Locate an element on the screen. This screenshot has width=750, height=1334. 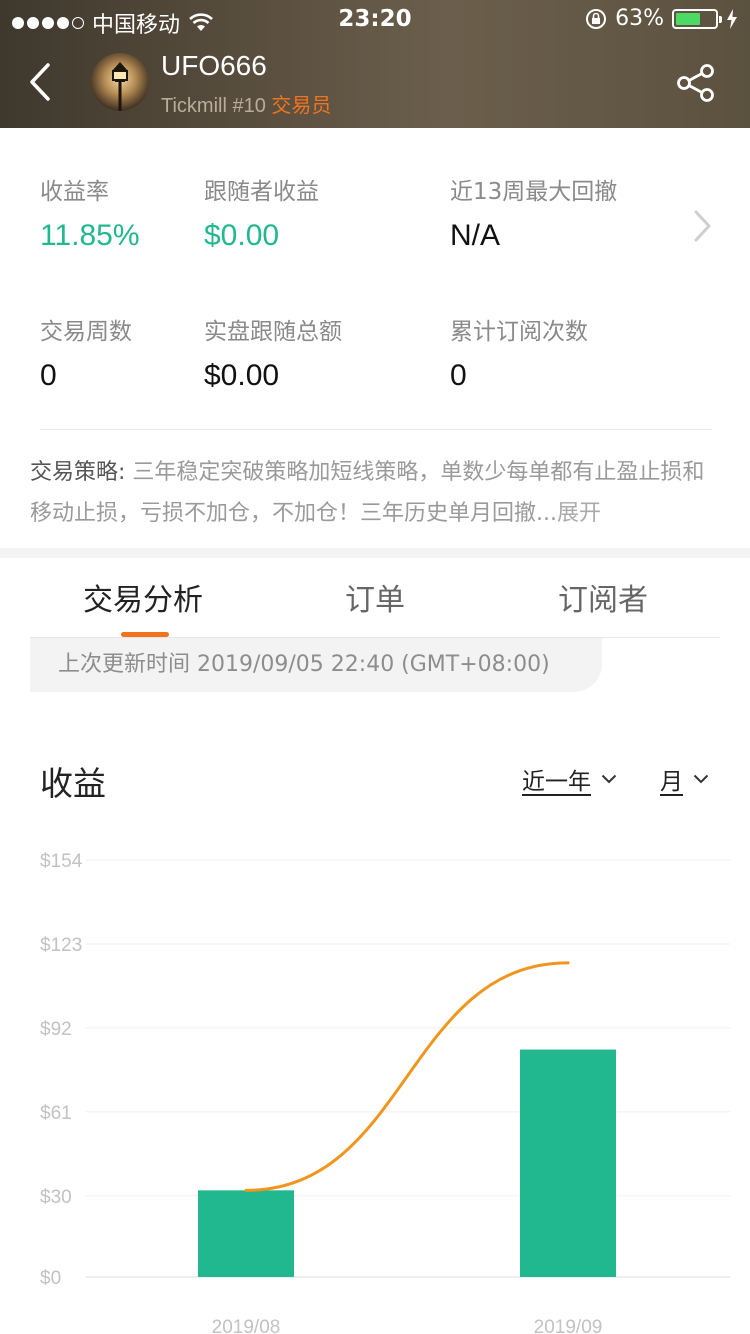
last-update-time: 上次更新时间 2019/09/05 22:40 (GMT+08:00) is located at coordinates (316, 665).